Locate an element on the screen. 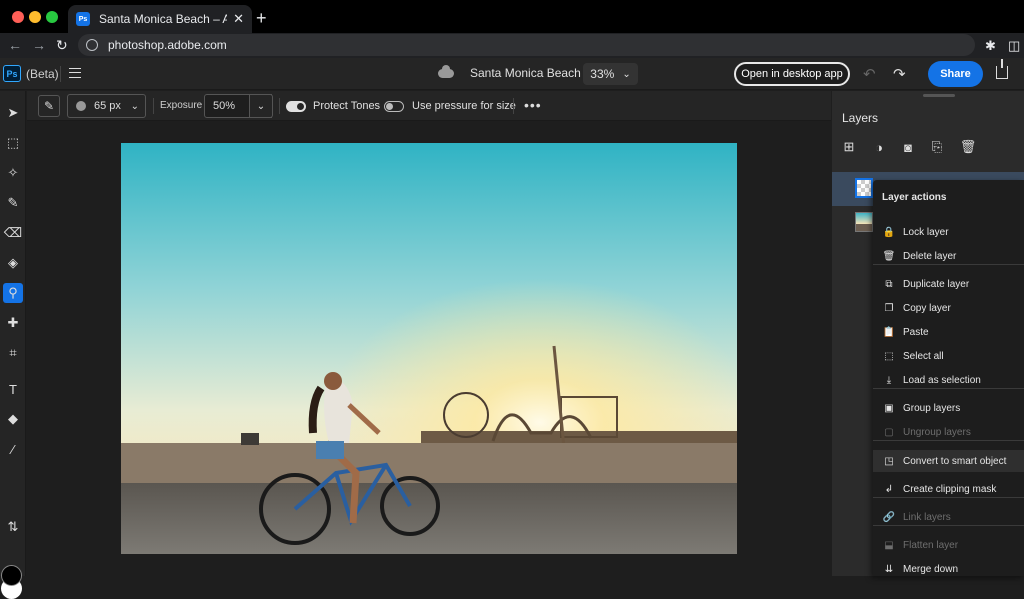  url-text: photoshop.adobe.com is located at coordinates (167, 45).